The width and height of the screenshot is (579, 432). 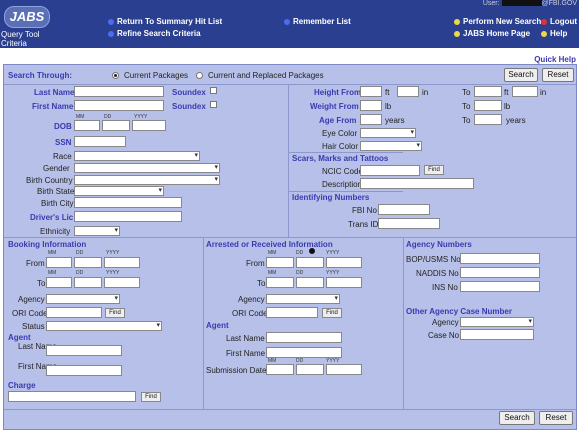 What do you see at coordinates (488, 105) in the screenshot?
I see `weight-to-input` at bounding box center [488, 105].